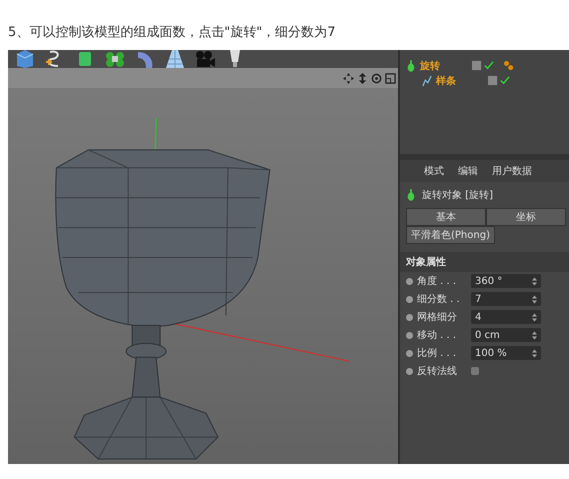  I want to click on number-field: 4, so click(506, 317).